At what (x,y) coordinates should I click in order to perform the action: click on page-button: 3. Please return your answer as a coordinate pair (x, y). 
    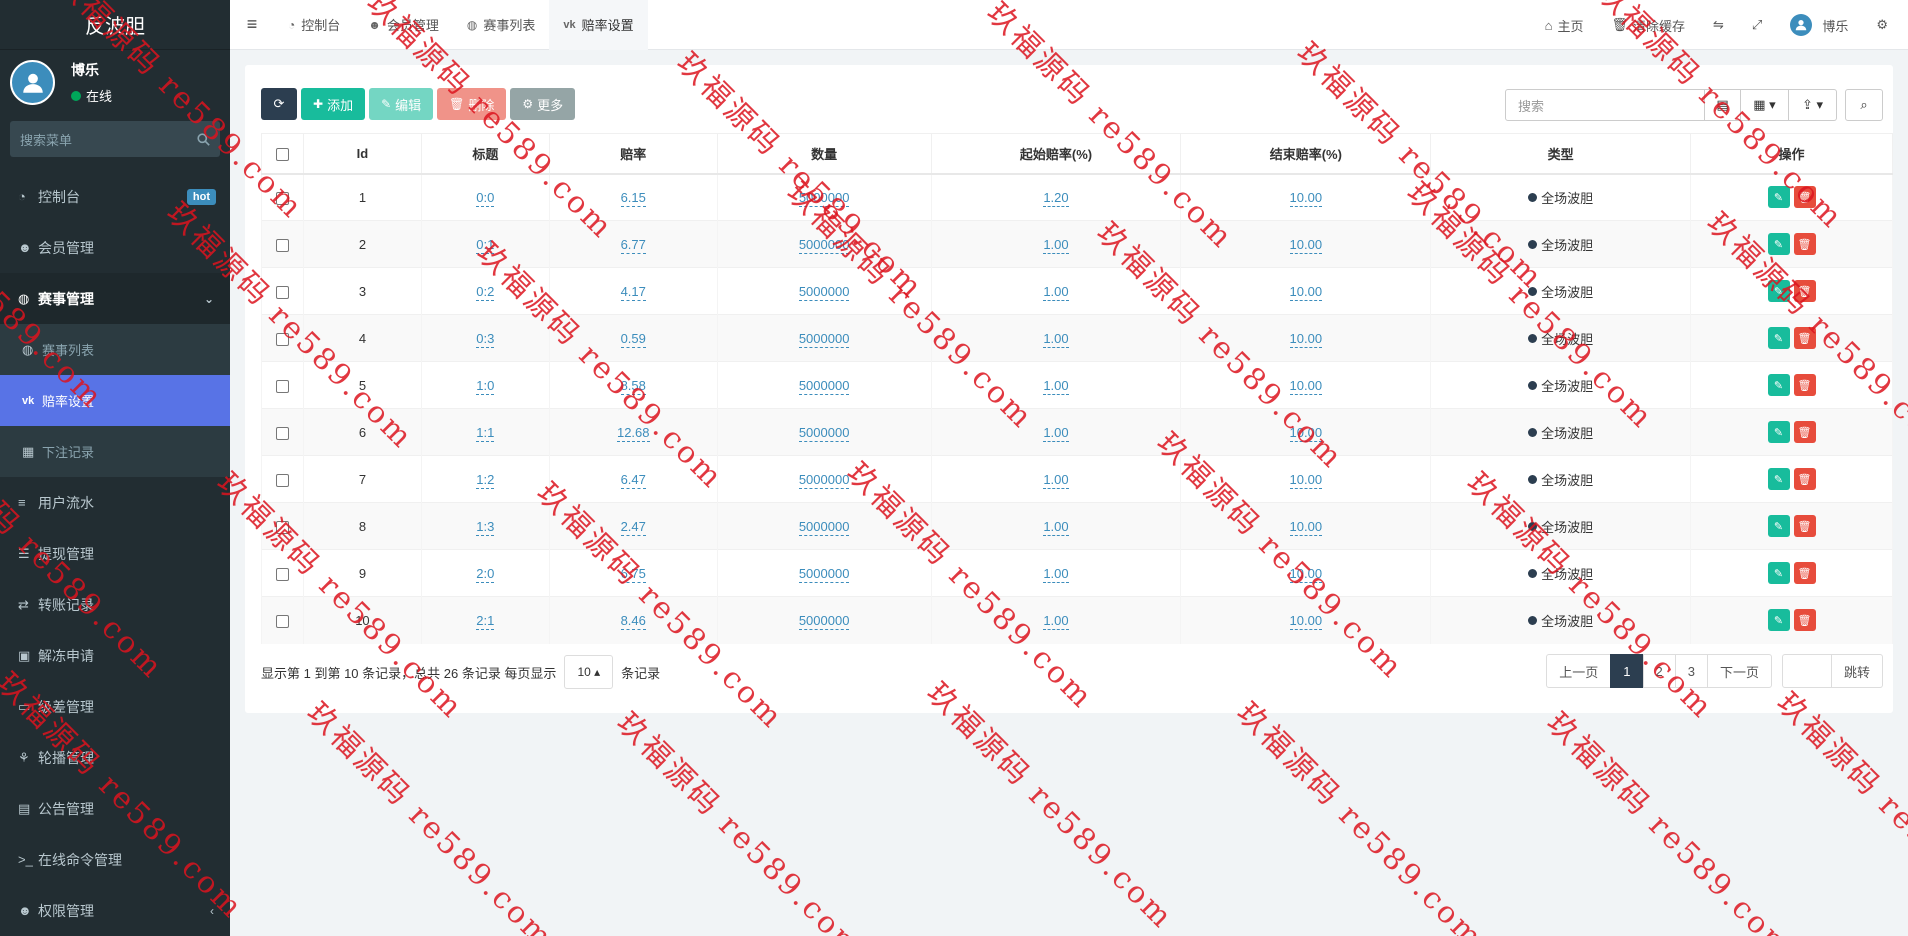
    Looking at the image, I should click on (1691, 671).